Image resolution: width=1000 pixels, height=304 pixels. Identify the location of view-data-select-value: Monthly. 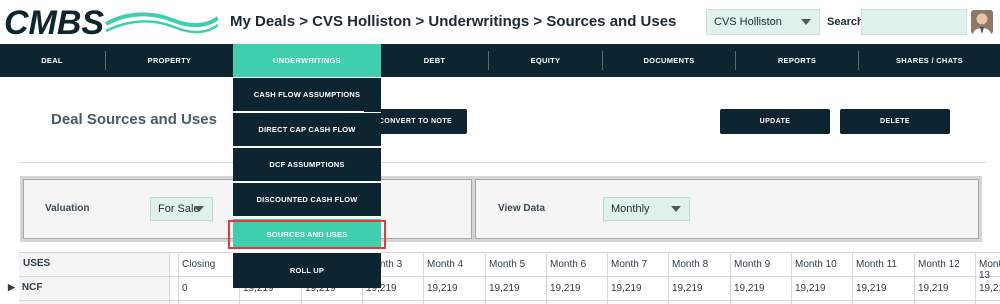
(630, 209).